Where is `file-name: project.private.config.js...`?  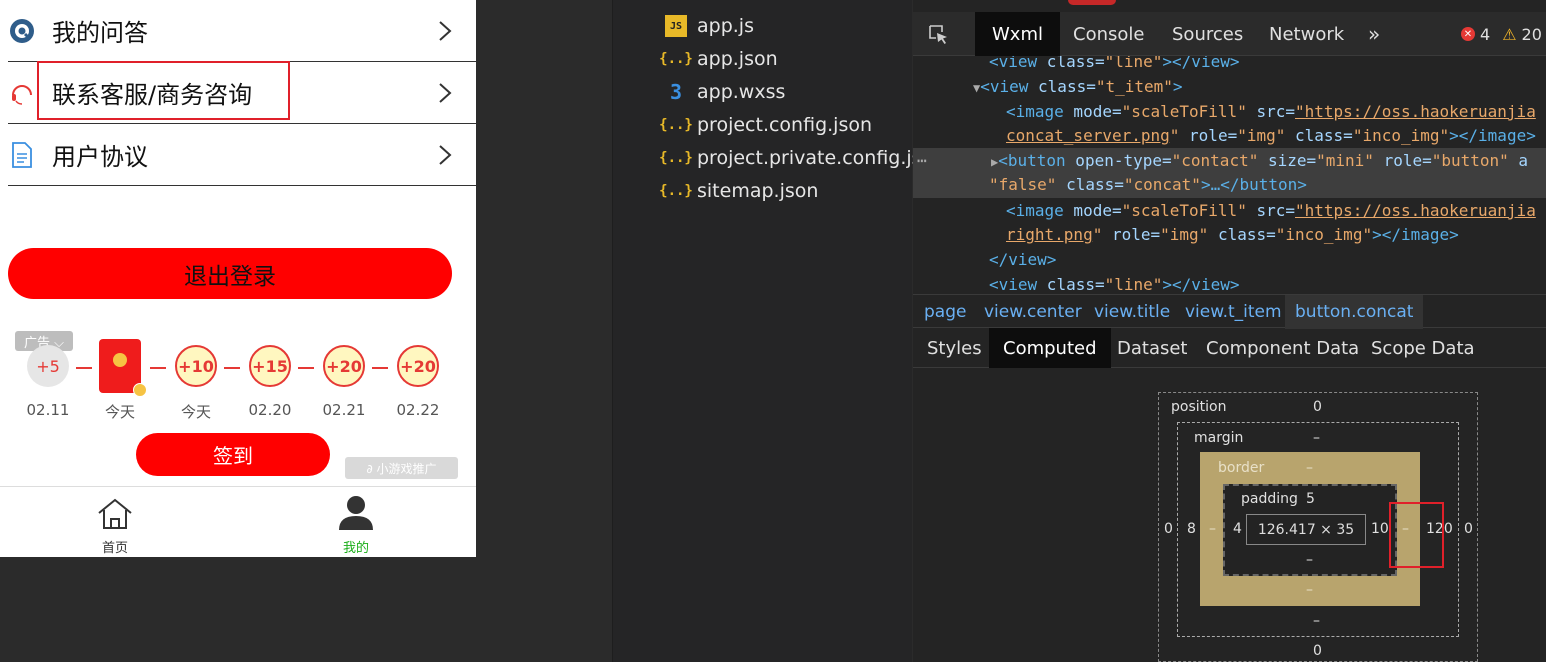 file-name: project.private.config.js... is located at coordinates (818, 158).